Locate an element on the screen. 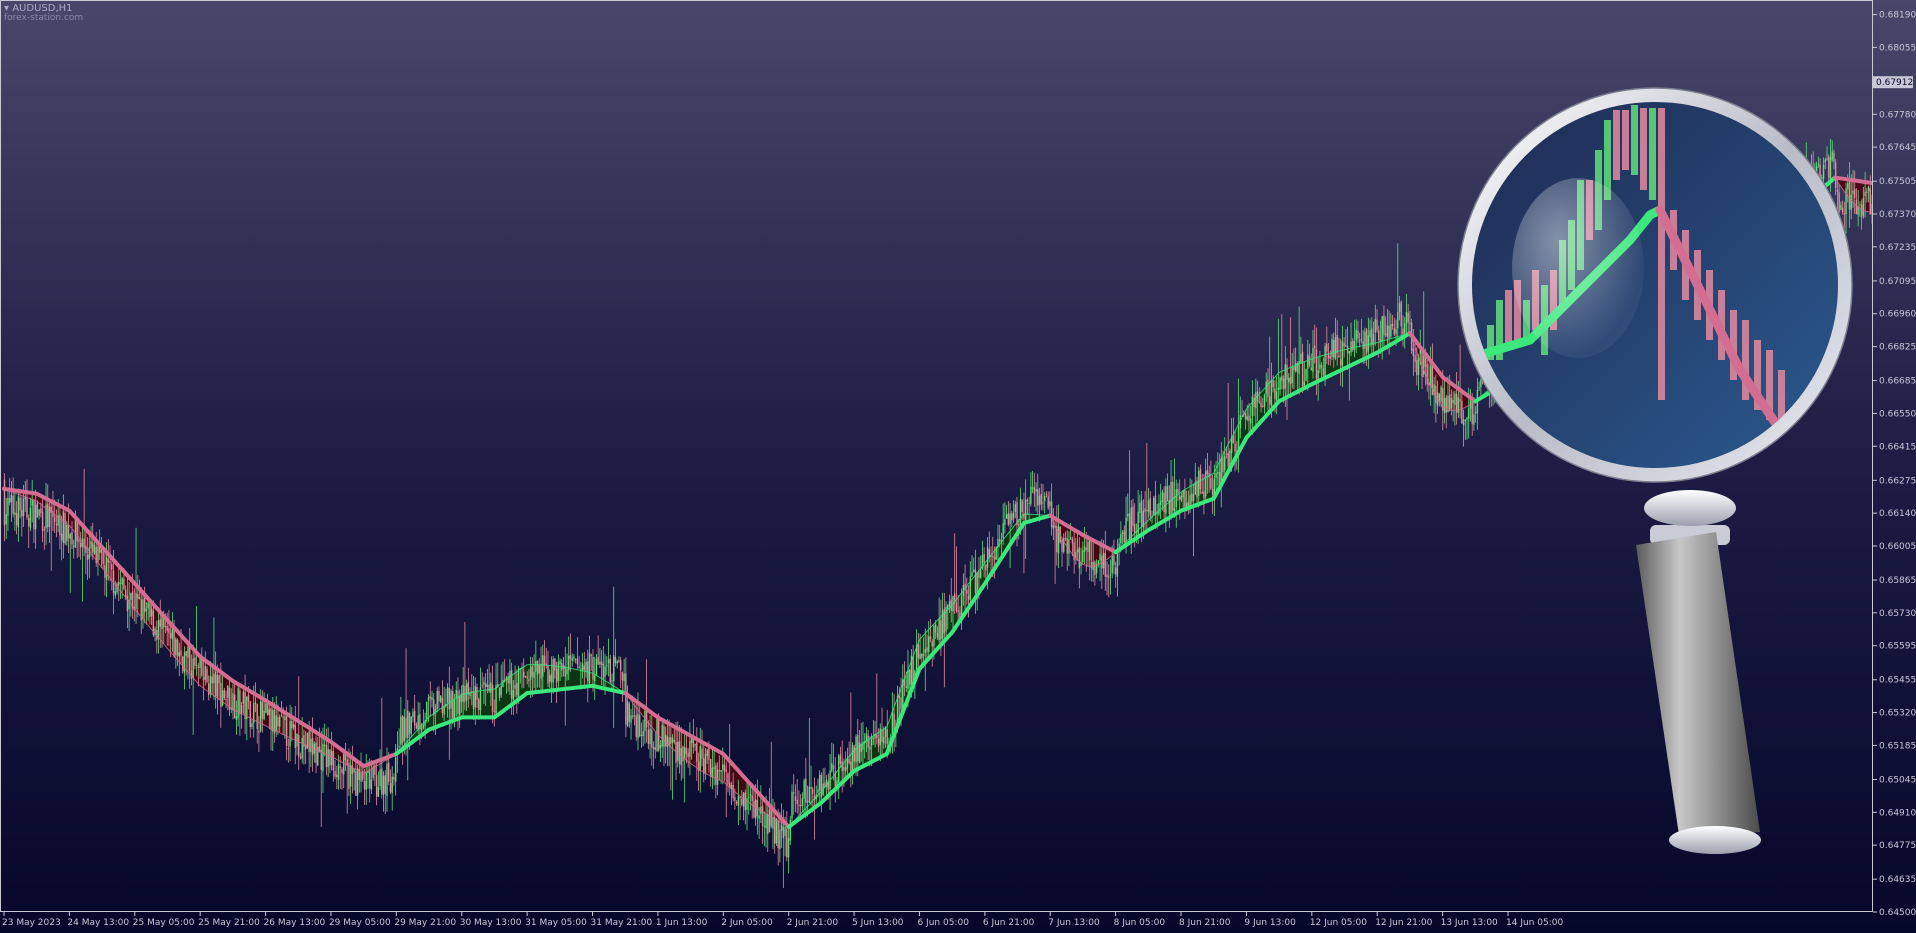  x-tick-label: 31 May 05:00 is located at coordinates (556, 923).